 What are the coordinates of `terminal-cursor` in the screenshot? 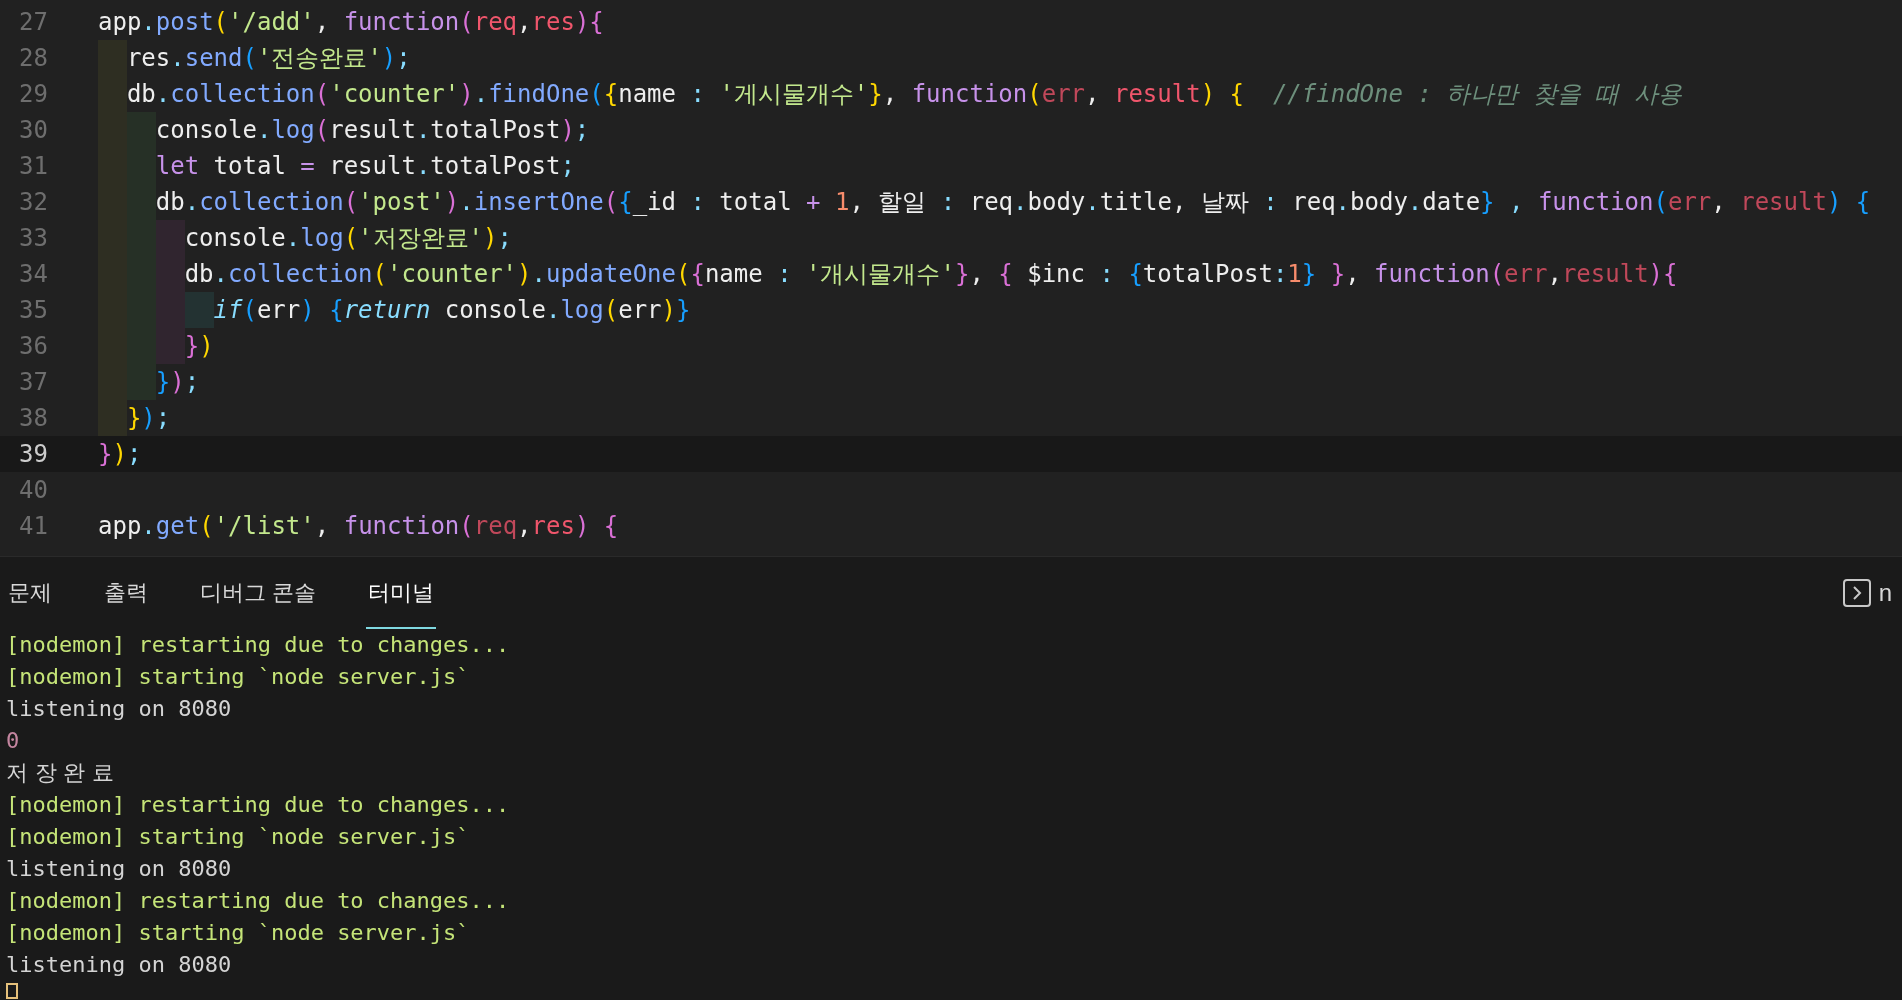 It's located at (12, 991).